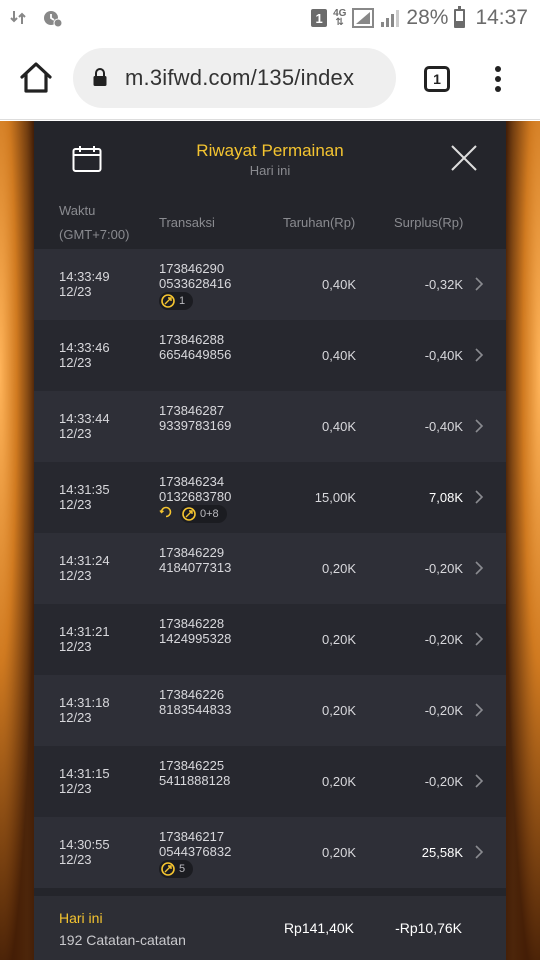 Image resolution: width=540 pixels, height=960 pixels. I want to click on panel-title: Riwayat Permainan, so click(270, 150).